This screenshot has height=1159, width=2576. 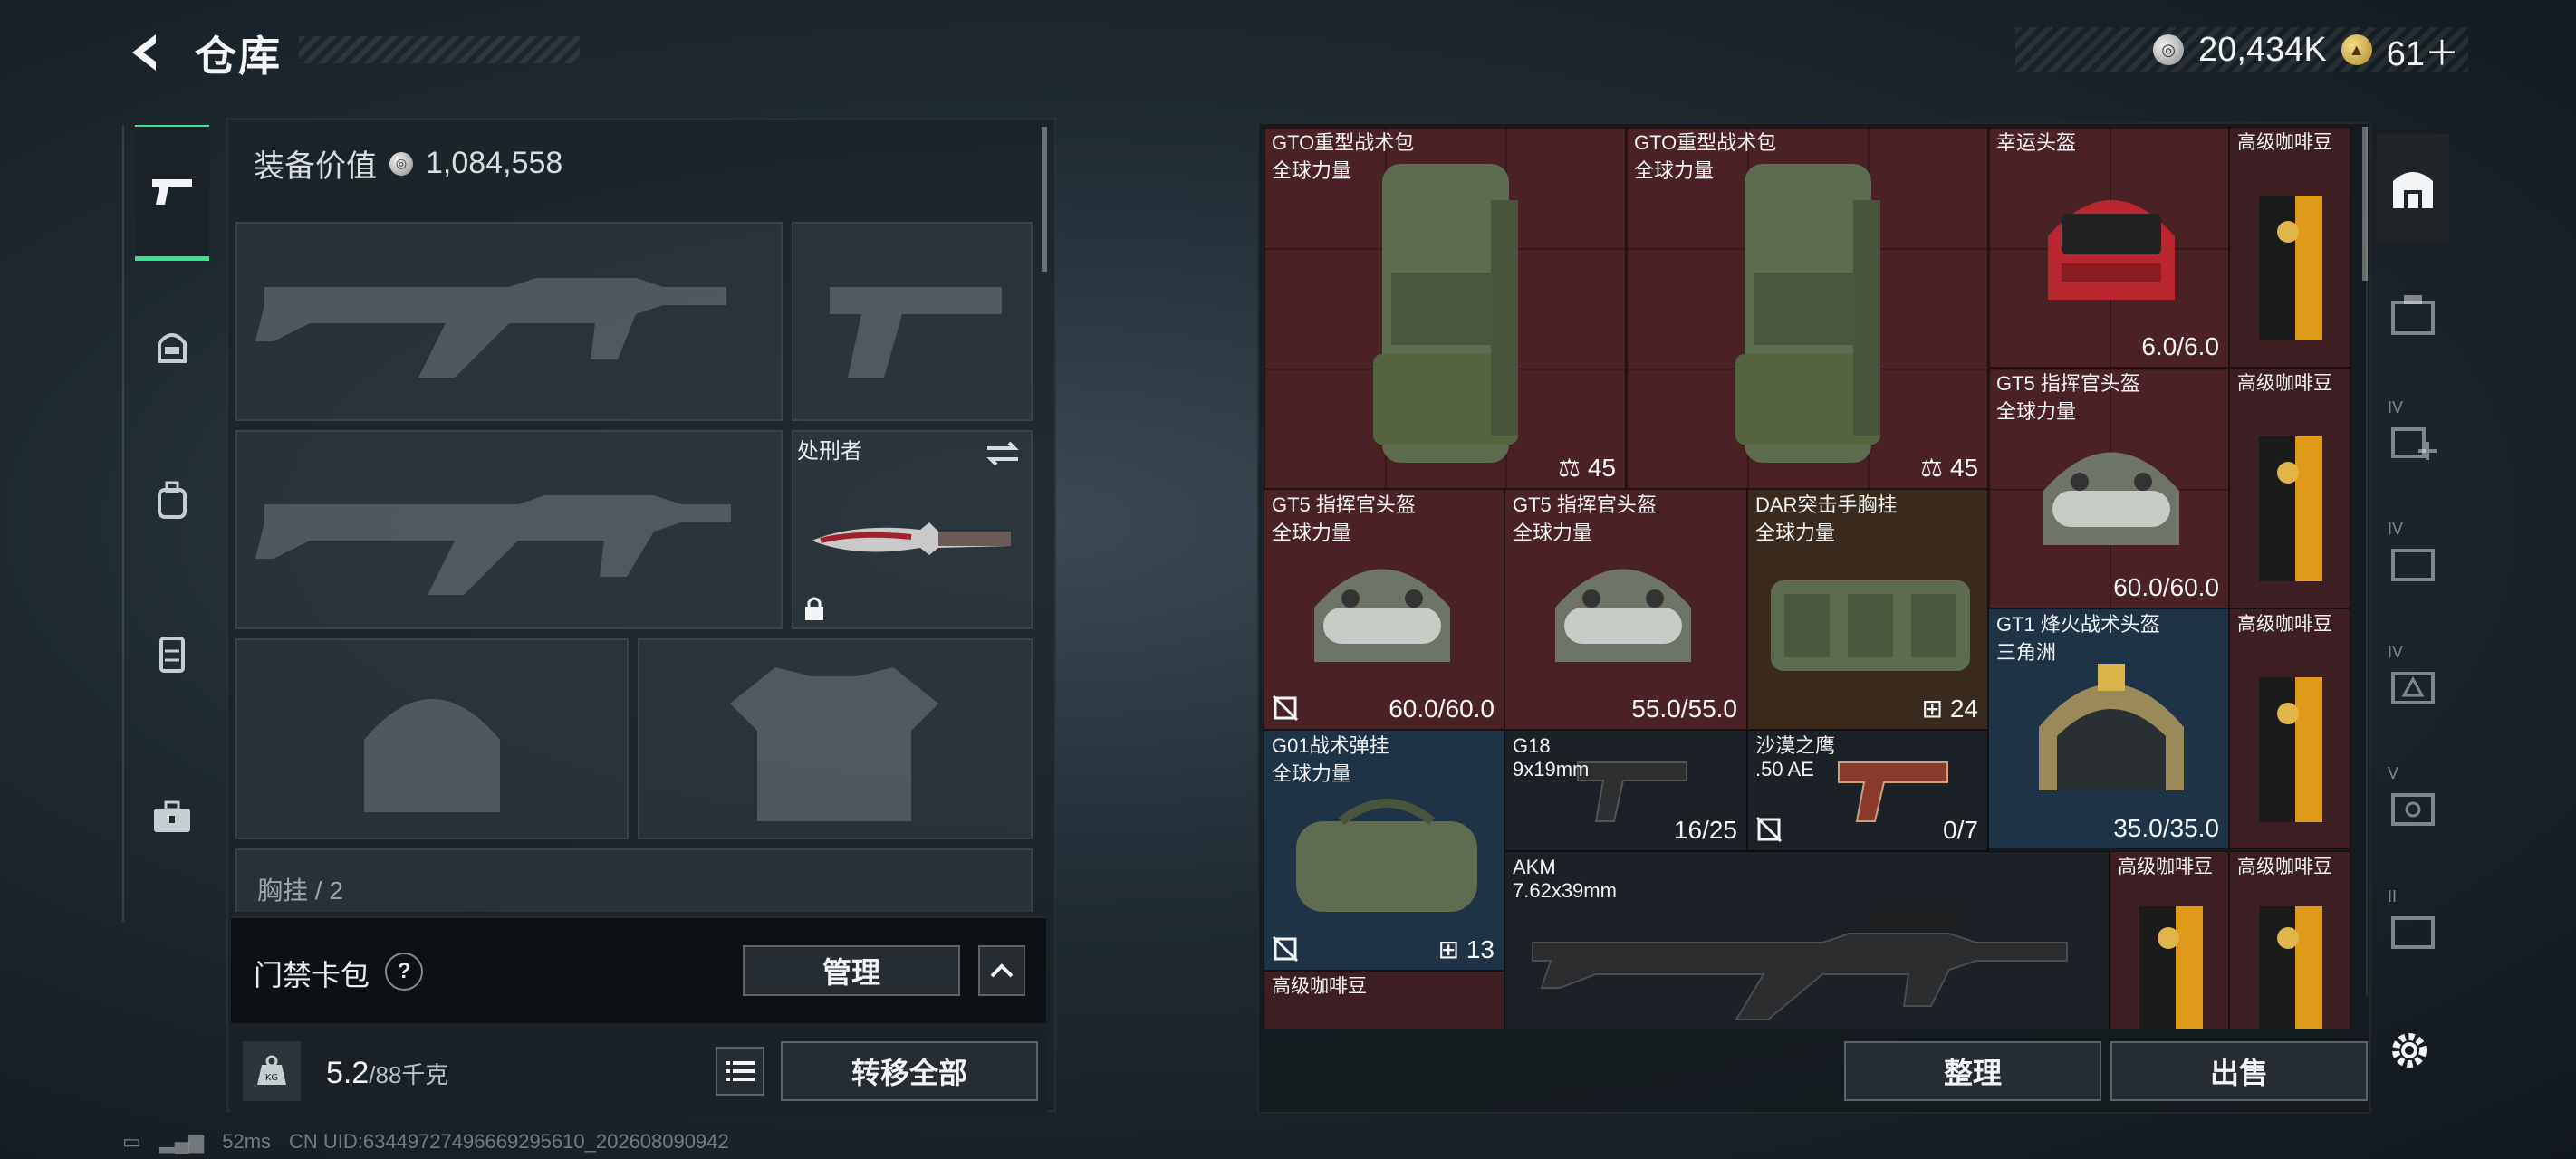 What do you see at coordinates (2413, 810) in the screenshot?
I see `safe-icon` at bounding box center [2413, 810].